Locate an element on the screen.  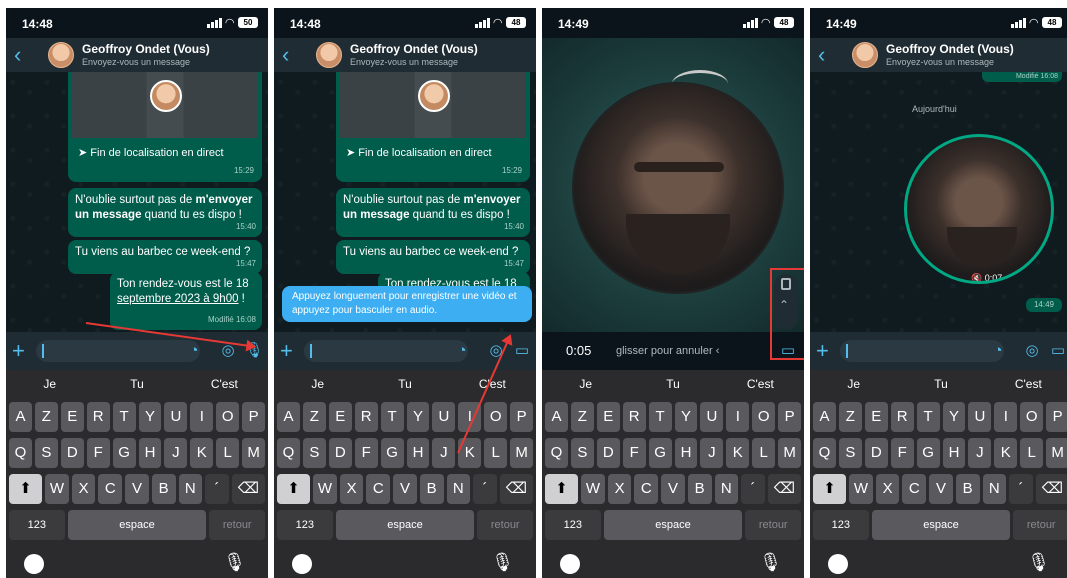
camera-icon: ◎ is located at coordinates (1032, 351).